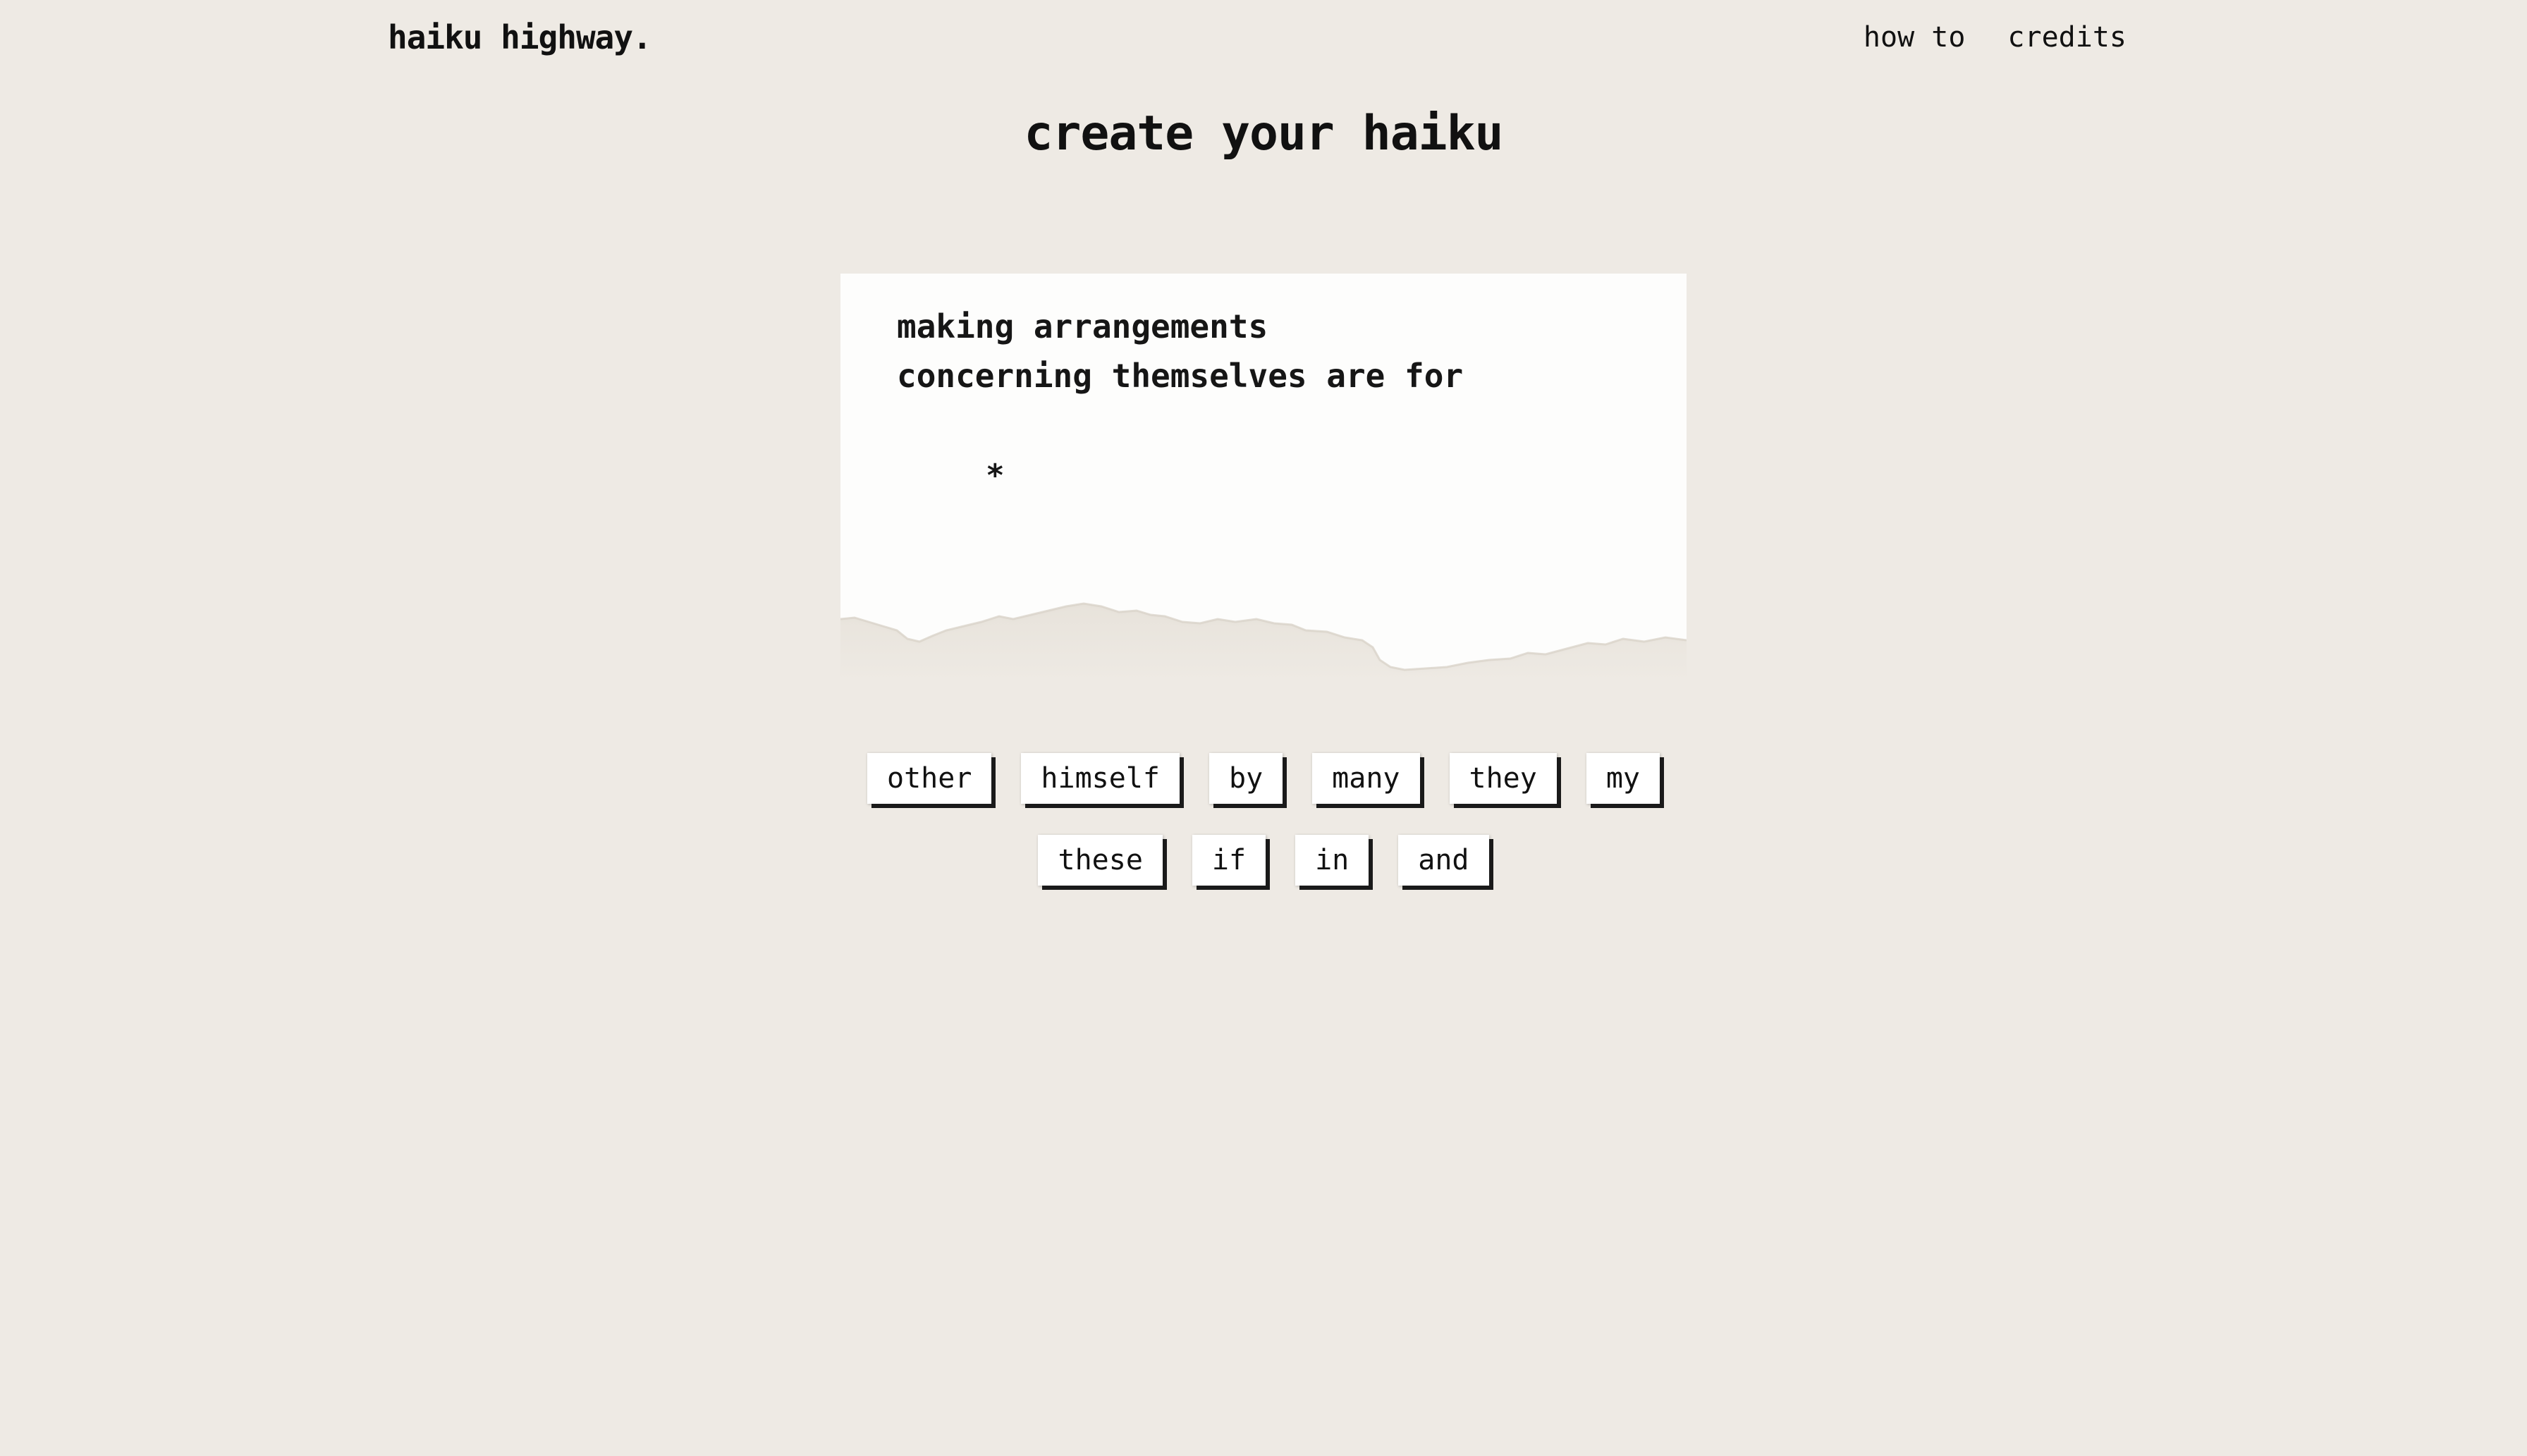  What do you see at coordinates (1263, 447) in the screenshot?
I see `haiku-line-3: *` at bounding box center [1263, 447].